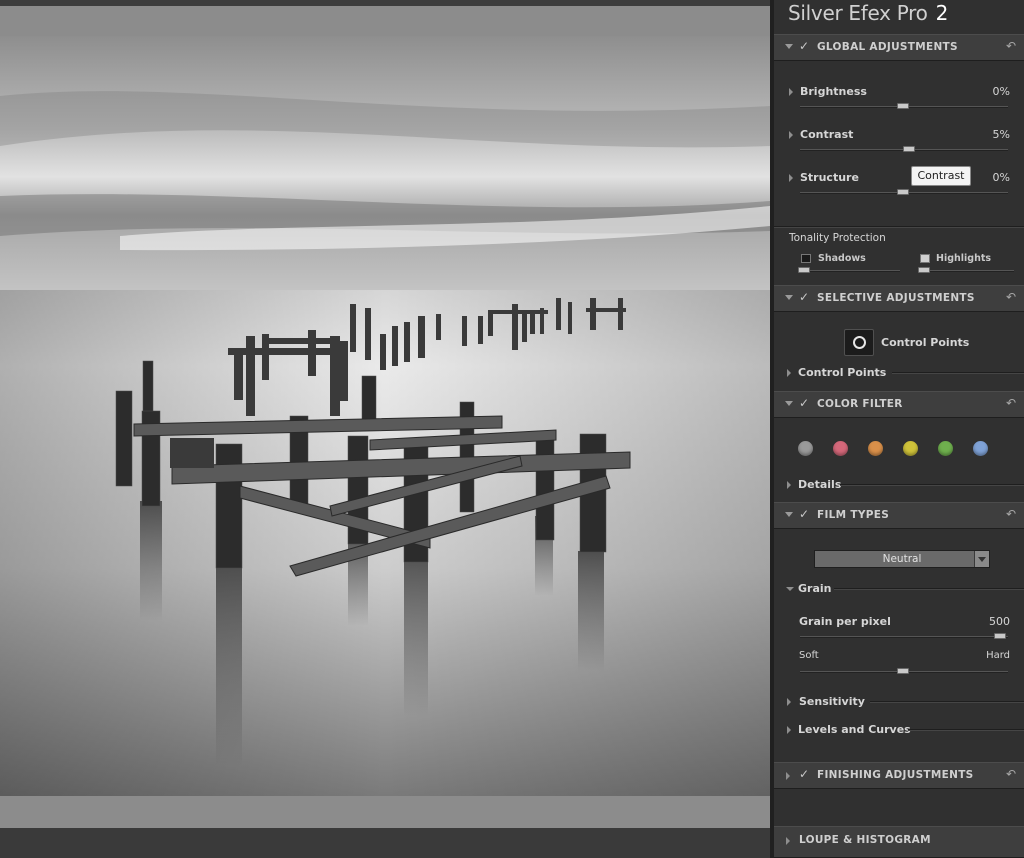  What do you see at coordinates (854, 729) in the screenshot?
I see `levels-curves-label: Levels and Curves` at bounding box center [854, 729].